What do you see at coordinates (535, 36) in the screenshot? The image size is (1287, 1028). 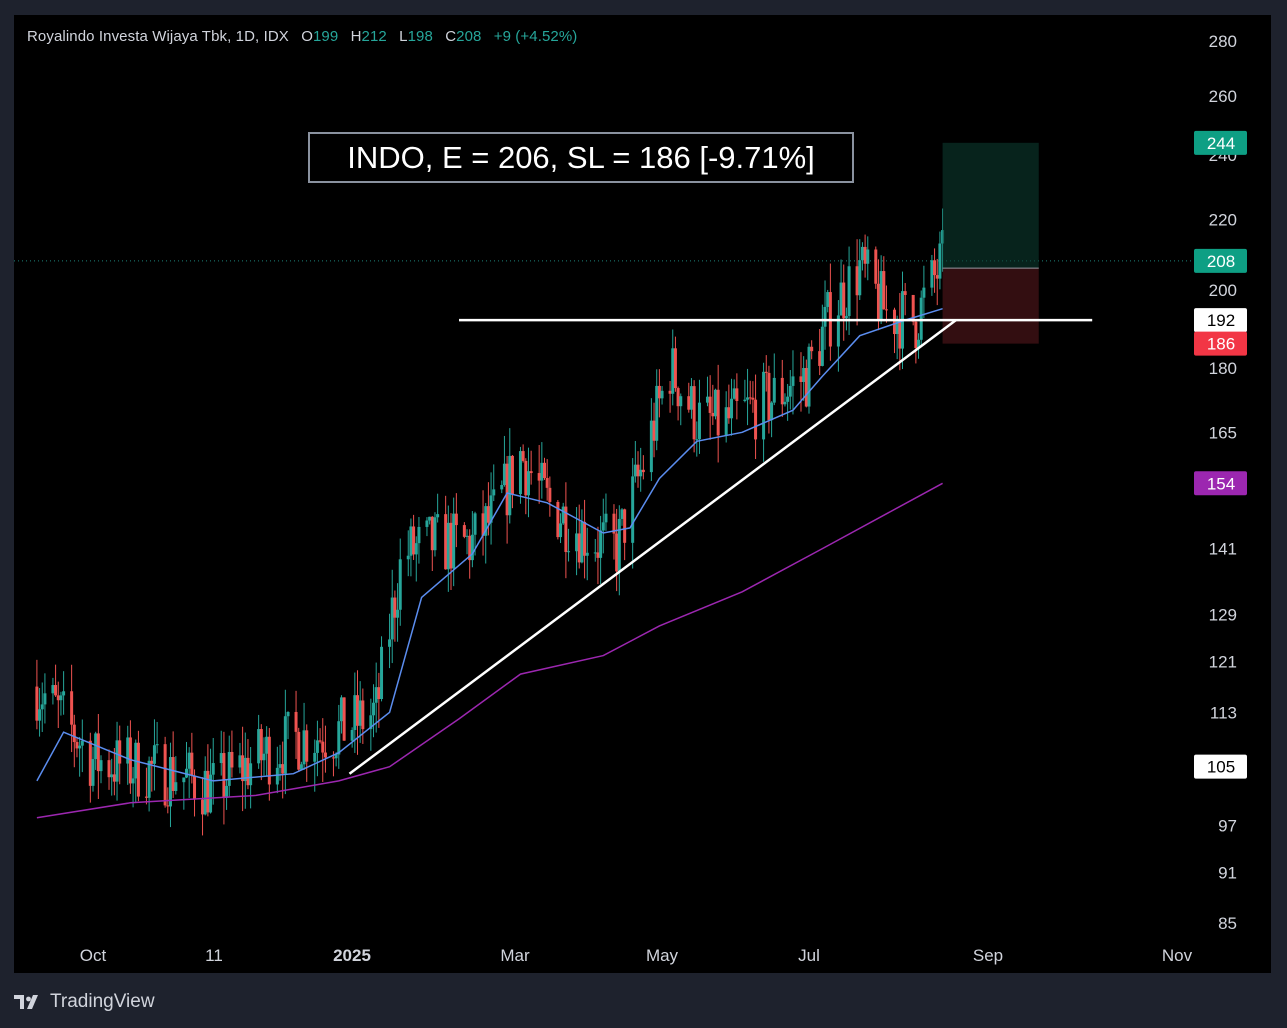 I see `change-value: +9 (+4.52%)` at bounding box center [535, 36].